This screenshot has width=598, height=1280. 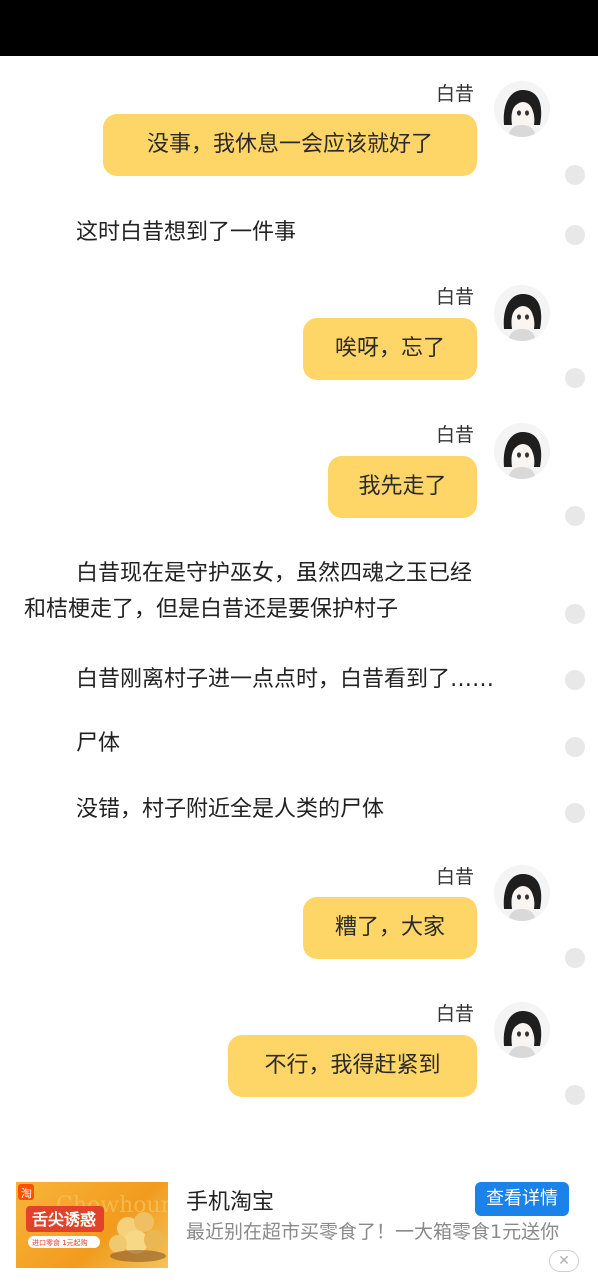 What do you see at coordinates (290, 145) in the screenshot?
I see `message-bubble: 没事，我休息一会应该就好了` at bounding box center [290, 145].